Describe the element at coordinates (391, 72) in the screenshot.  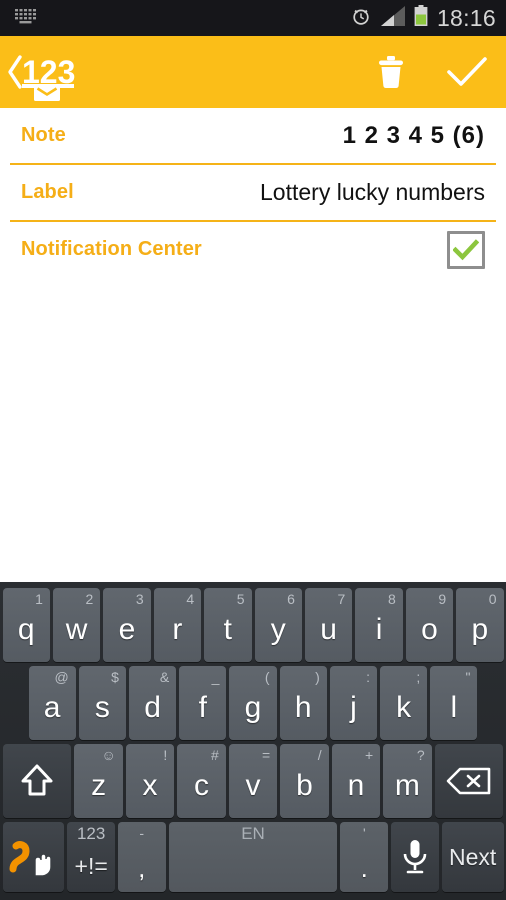
I see `trash-icon` at that location.